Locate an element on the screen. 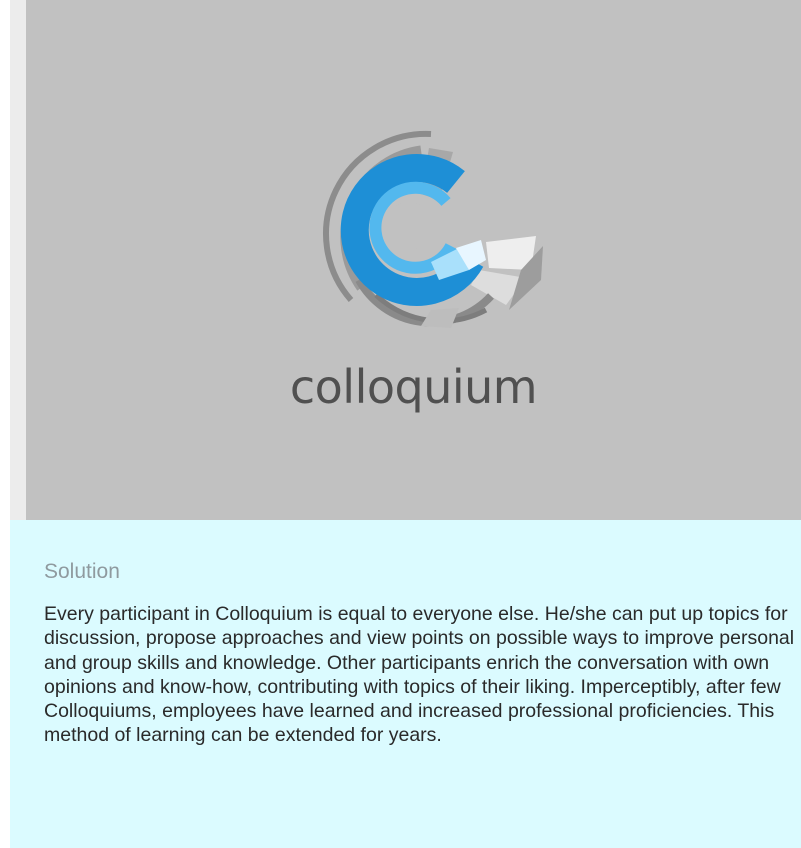 The width and height of the screenshot is (801, 848). section-heading: Solution is located at coordinates (82, 571).